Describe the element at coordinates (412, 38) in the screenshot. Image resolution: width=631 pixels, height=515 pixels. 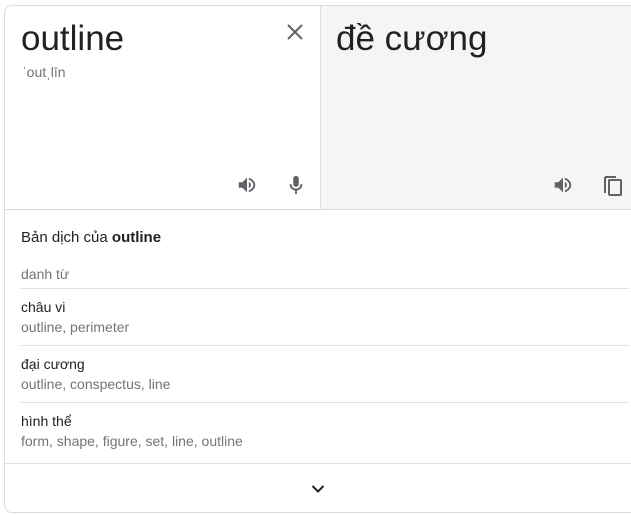
I see `target-text: đề cương` at that location.